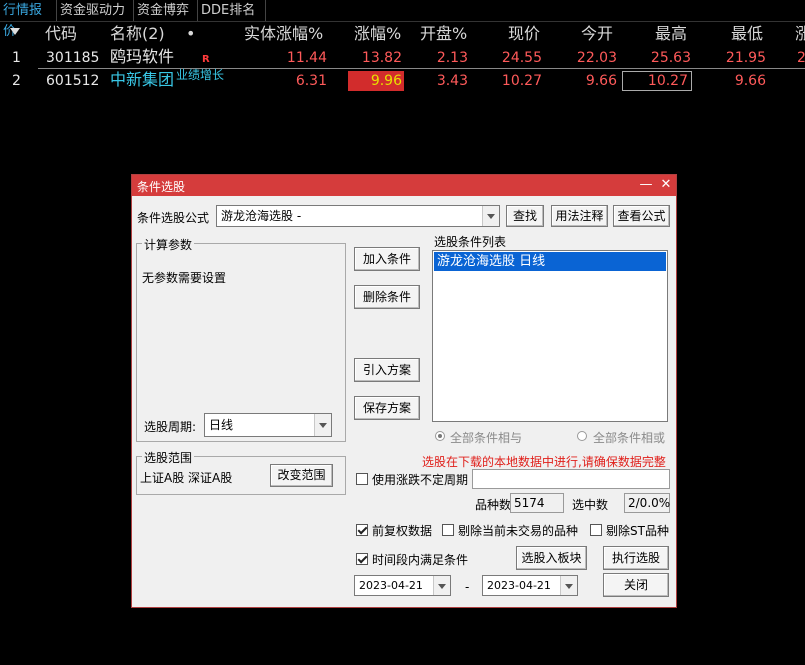  I want to click on add-to-block-button: 选股入板块, so click(551, 558).